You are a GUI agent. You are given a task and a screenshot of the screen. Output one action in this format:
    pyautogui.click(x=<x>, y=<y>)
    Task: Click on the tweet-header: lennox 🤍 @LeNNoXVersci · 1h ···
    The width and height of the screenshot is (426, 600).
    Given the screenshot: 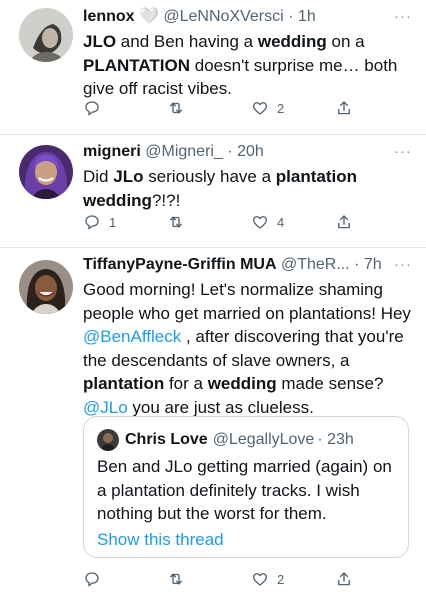 What is the action you would take?
    pyautogui.click(x=247, y=17)
    